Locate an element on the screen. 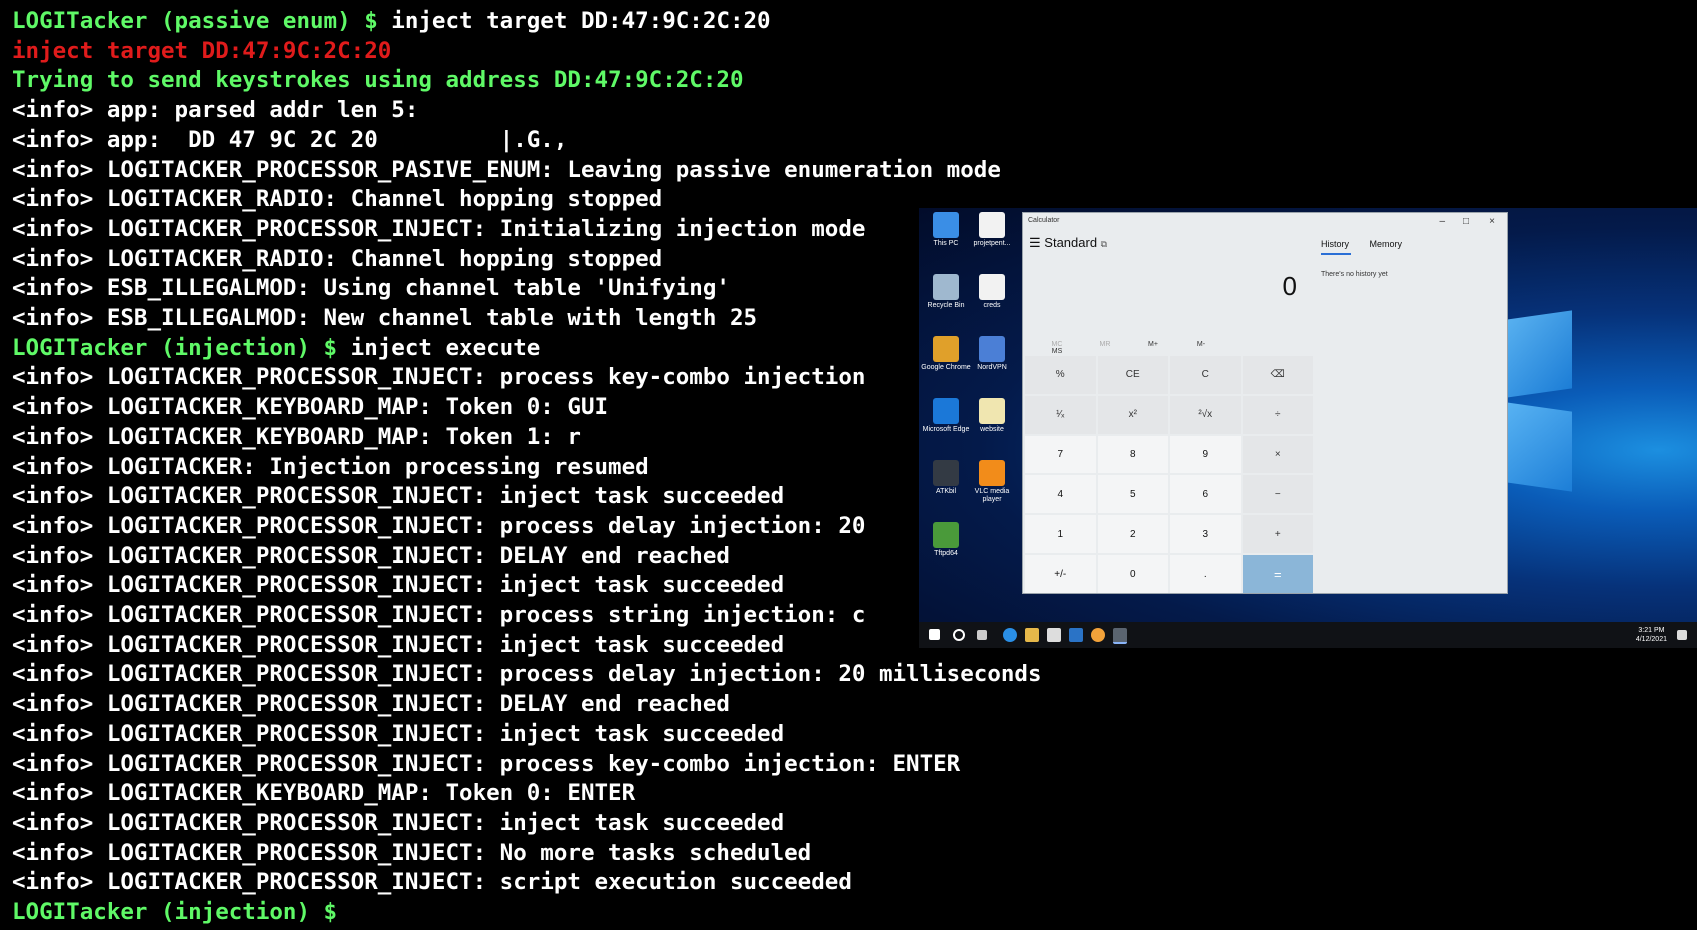 The height and width of the screenshot is (930, 1697). calculator-key: 1 is located at coordinates (1060, 534).